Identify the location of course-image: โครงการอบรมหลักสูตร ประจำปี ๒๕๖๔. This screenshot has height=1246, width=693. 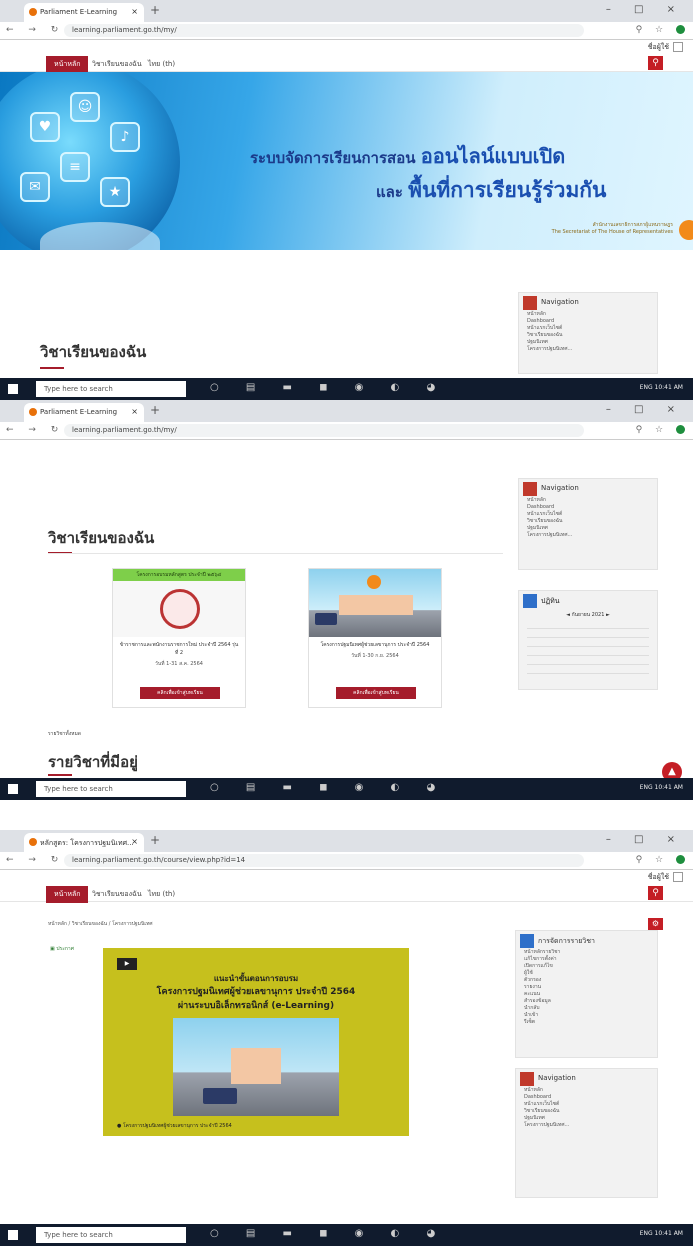
(179, 603).